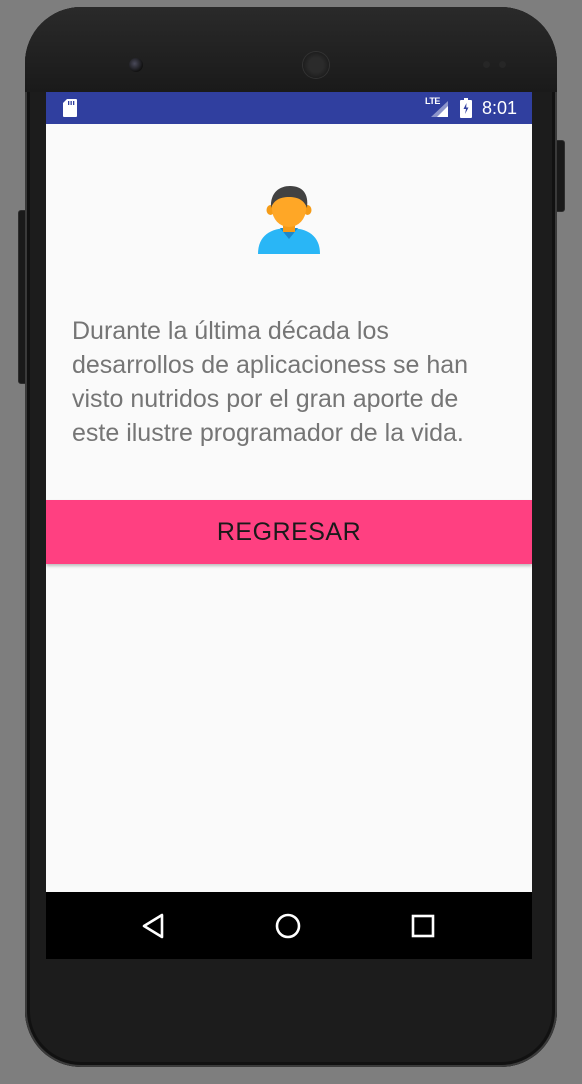 Image resolution: width=582 pixels, height=1084 pixels. Describe the element at coordinates (500, 108) in the screenshot. I see `status-clock: 8:01` at that location.